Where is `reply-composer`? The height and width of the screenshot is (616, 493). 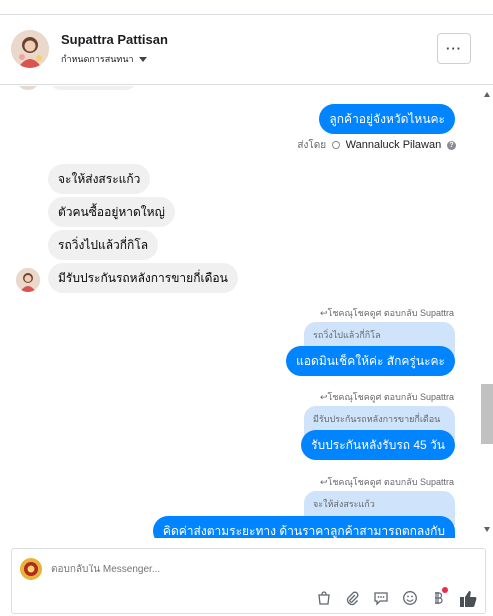 reply-composer is located at coordinates (248, 581).